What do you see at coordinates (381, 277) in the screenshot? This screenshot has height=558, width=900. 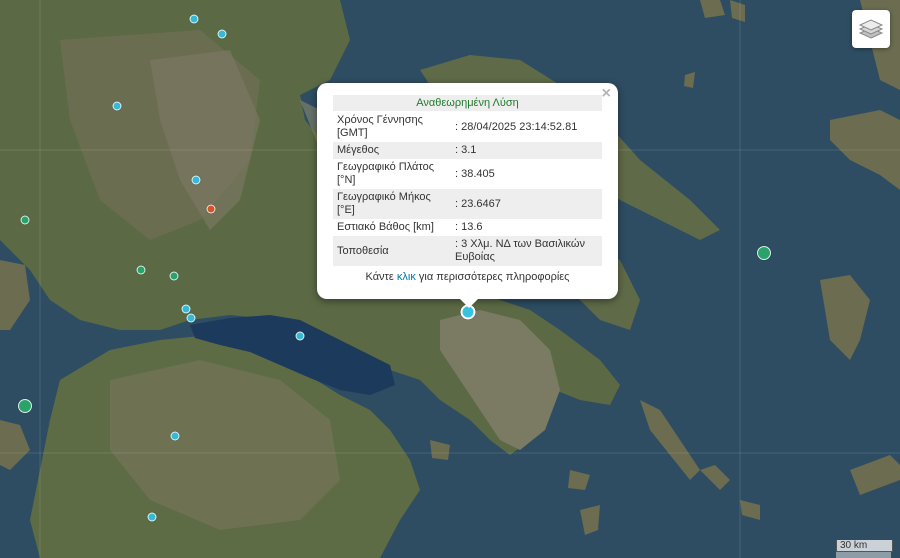 I see `more-info-prefix: Κάντε` at bounding box center [381, 277].